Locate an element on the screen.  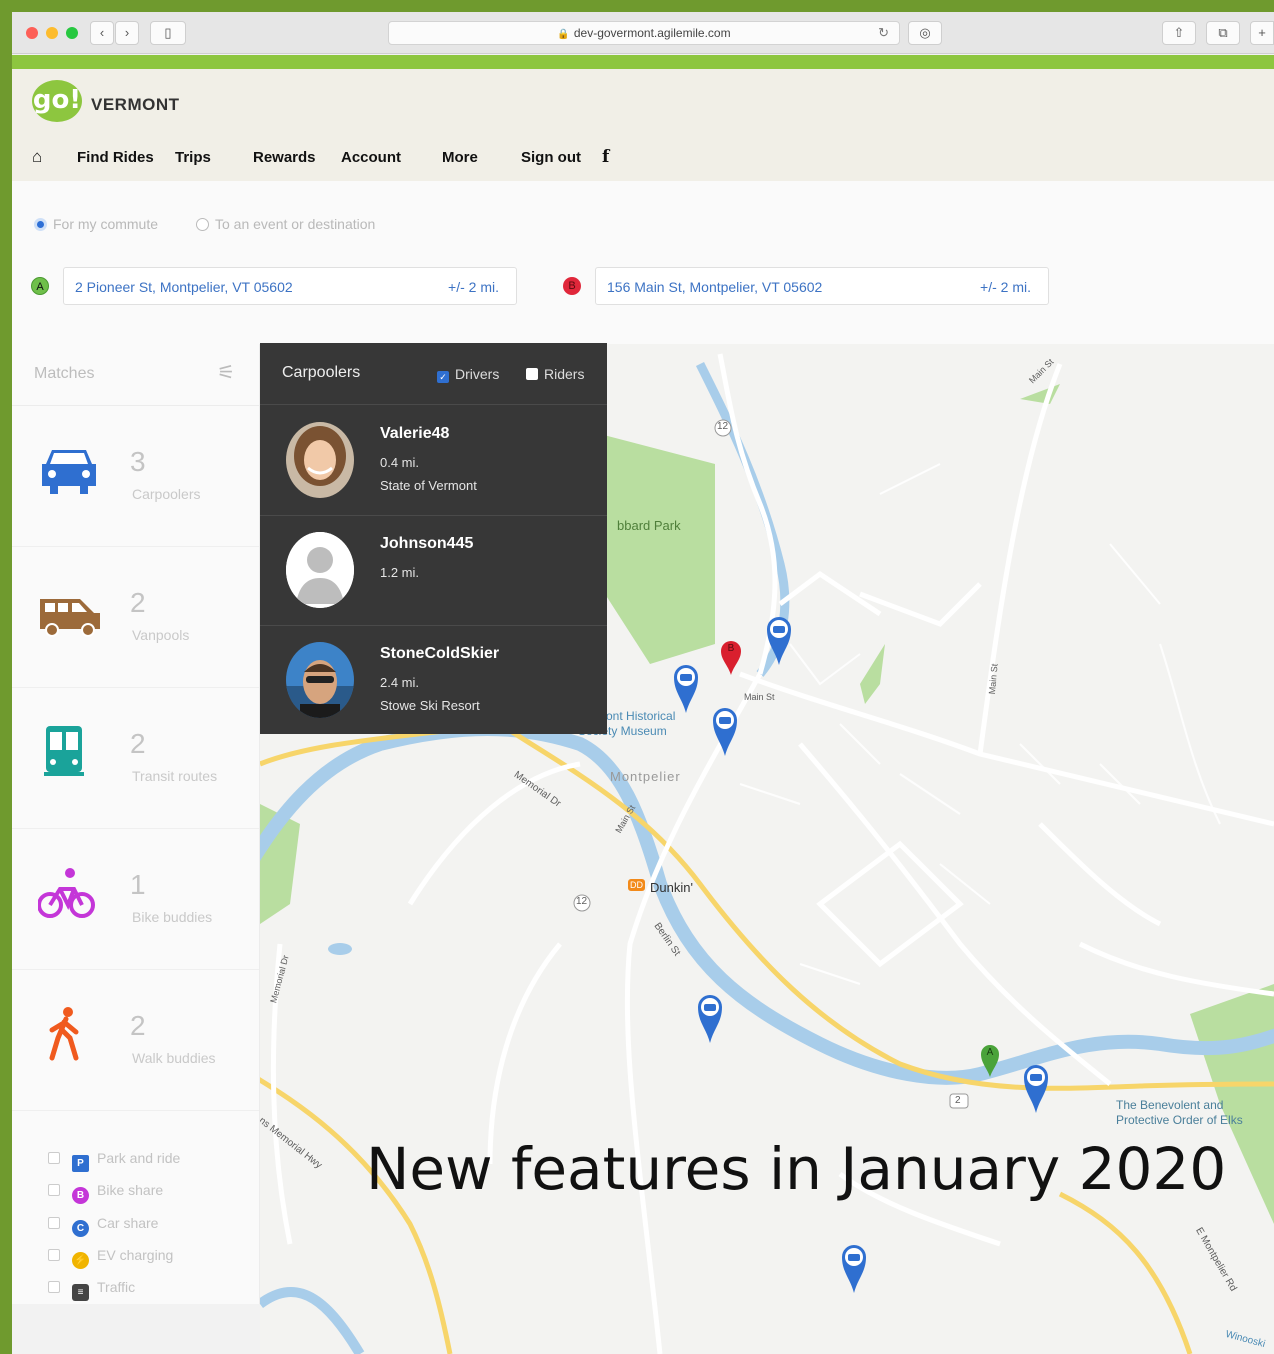
announcement-caption: New features in January 2020 is located at coordinates (796, 1169).